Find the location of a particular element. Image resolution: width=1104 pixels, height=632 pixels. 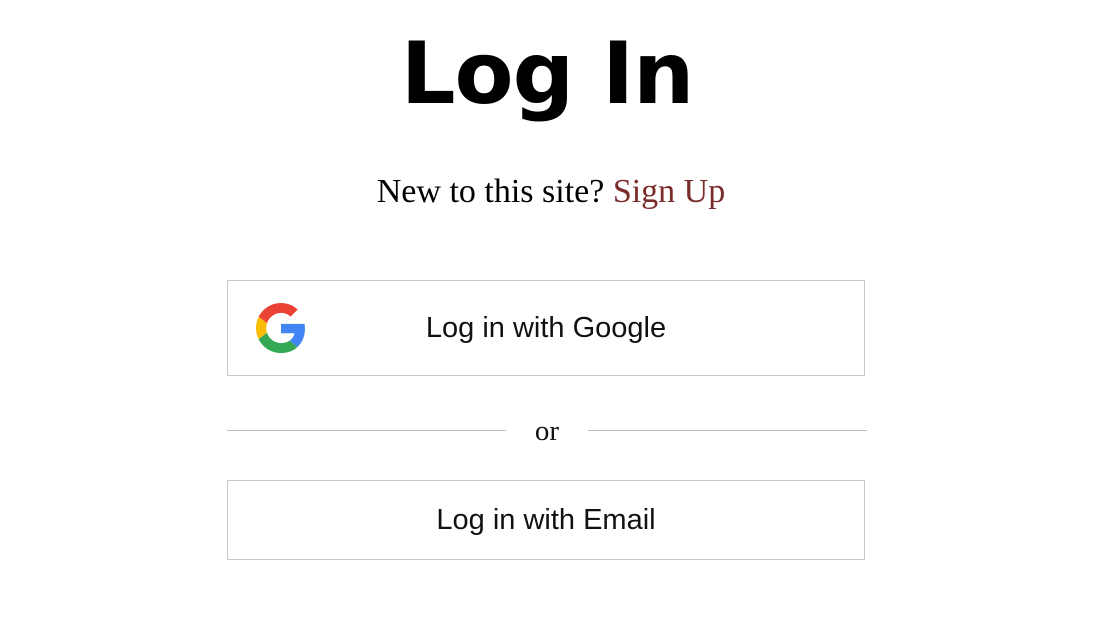

google-button-label: Log in with Google is located at coordinates (546, 327).